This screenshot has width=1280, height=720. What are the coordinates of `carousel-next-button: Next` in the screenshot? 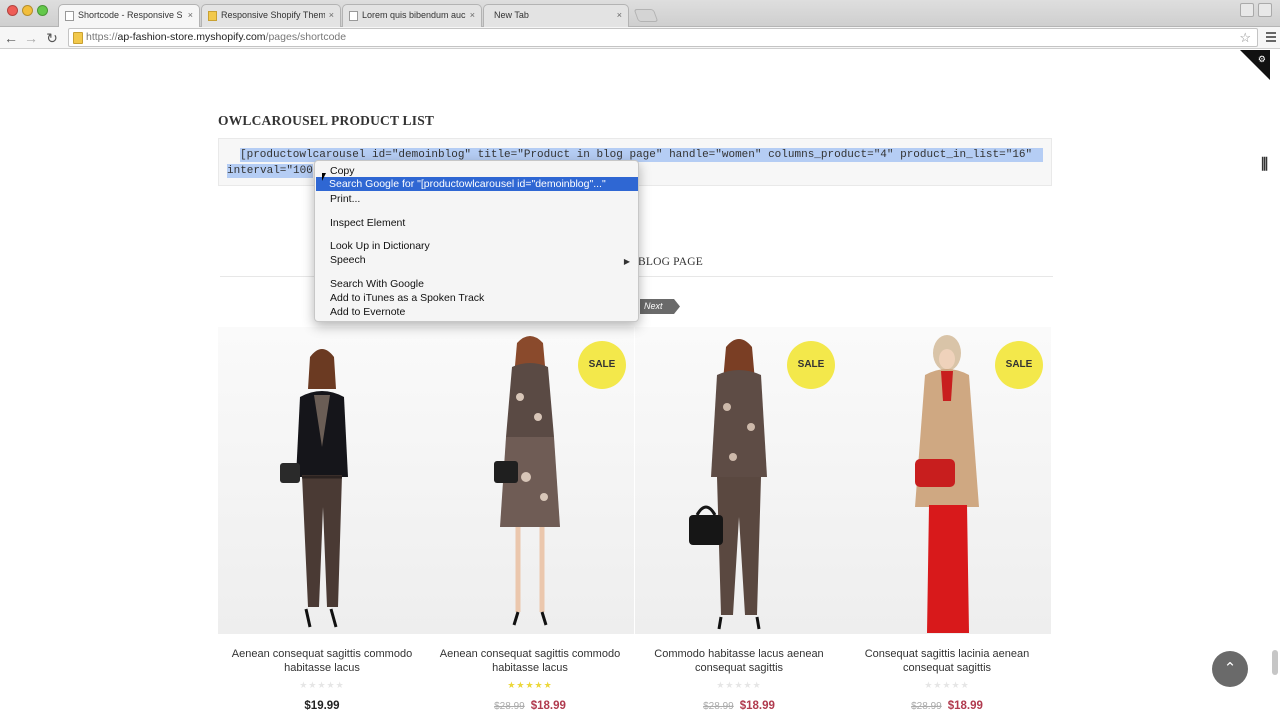 It's located at (660, 306).